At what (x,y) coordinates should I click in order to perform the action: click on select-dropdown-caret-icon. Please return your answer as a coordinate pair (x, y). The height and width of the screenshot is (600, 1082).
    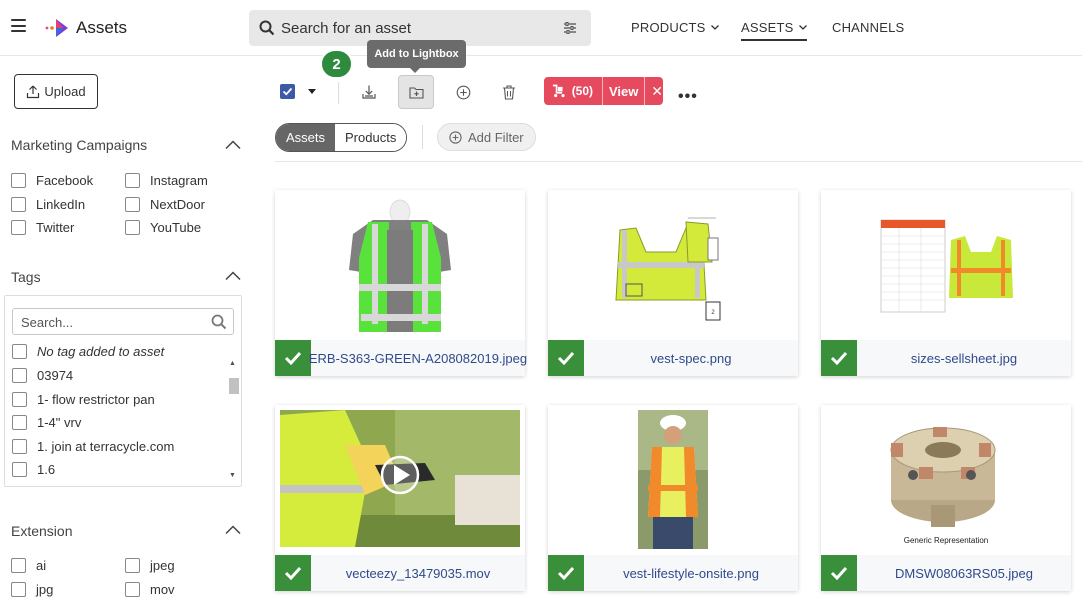
    Looking at the image, I should click on (312, 91).